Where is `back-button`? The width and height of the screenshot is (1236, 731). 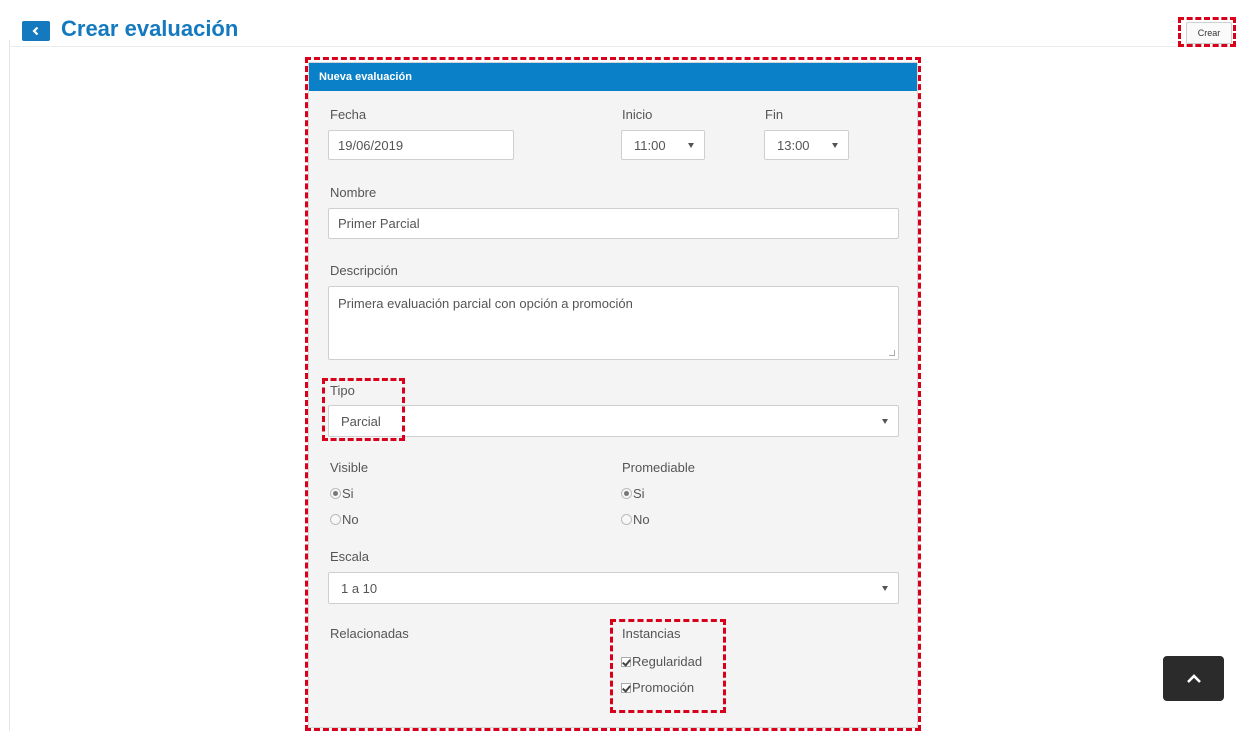 back-button is located at coordinates (36, 31).